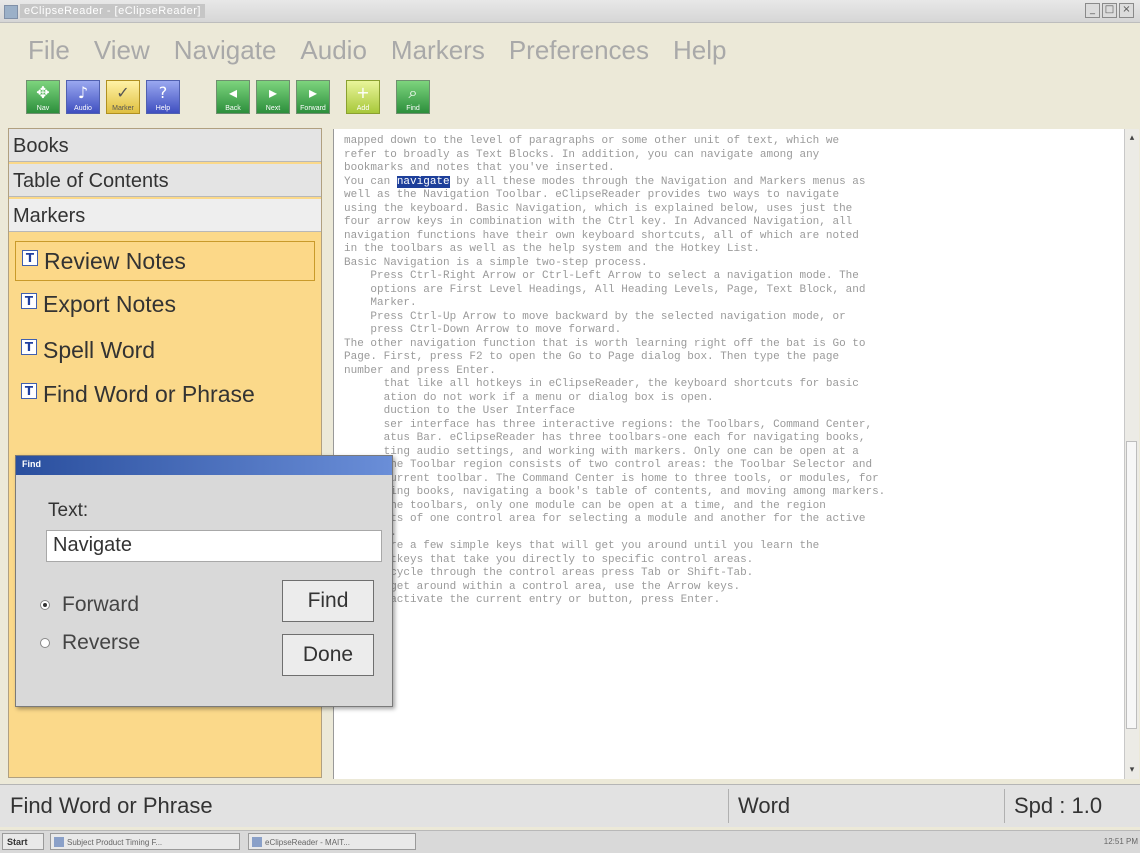  What do you see at coordinates (333, 50) in the screenshot?
I see `menu-audio: Audio` at bounding box center [333, 50].